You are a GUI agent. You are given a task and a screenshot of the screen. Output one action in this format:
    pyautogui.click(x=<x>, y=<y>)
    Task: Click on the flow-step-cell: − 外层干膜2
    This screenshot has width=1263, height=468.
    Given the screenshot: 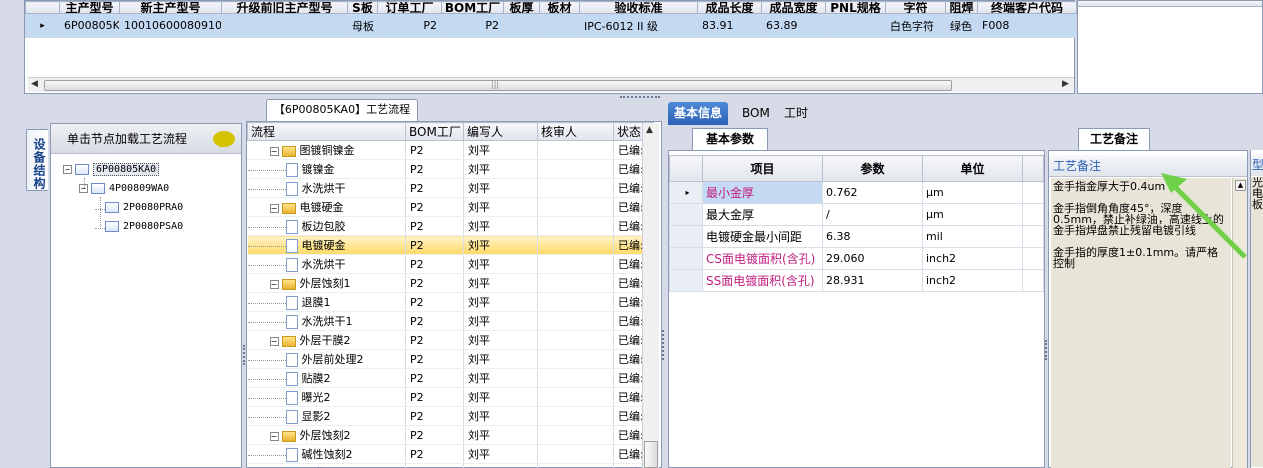 What is the action you would take?
    pyautogui.click(x=326, y=340)
    